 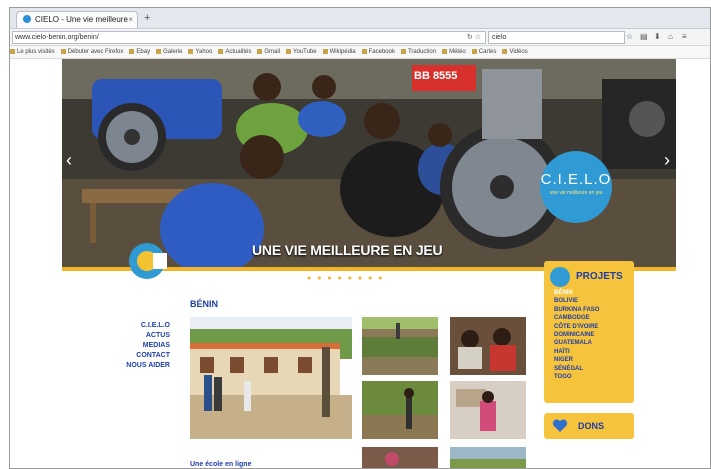 I want to click on bookmark-item: Traduction, so click(x=418, y=52).